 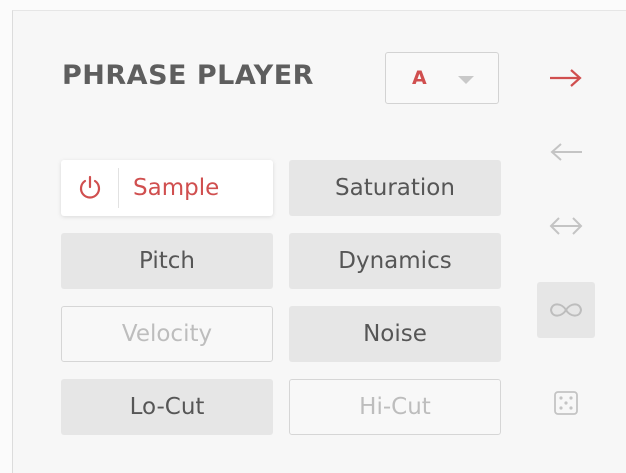 I want to click on sample-label: Sample, so click(x=176, y=188).